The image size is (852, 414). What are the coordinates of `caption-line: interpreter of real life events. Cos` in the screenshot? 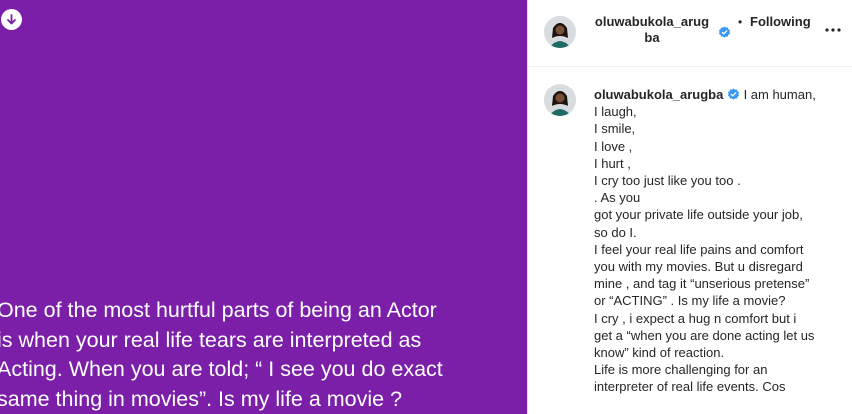 It's located at (690, 387).